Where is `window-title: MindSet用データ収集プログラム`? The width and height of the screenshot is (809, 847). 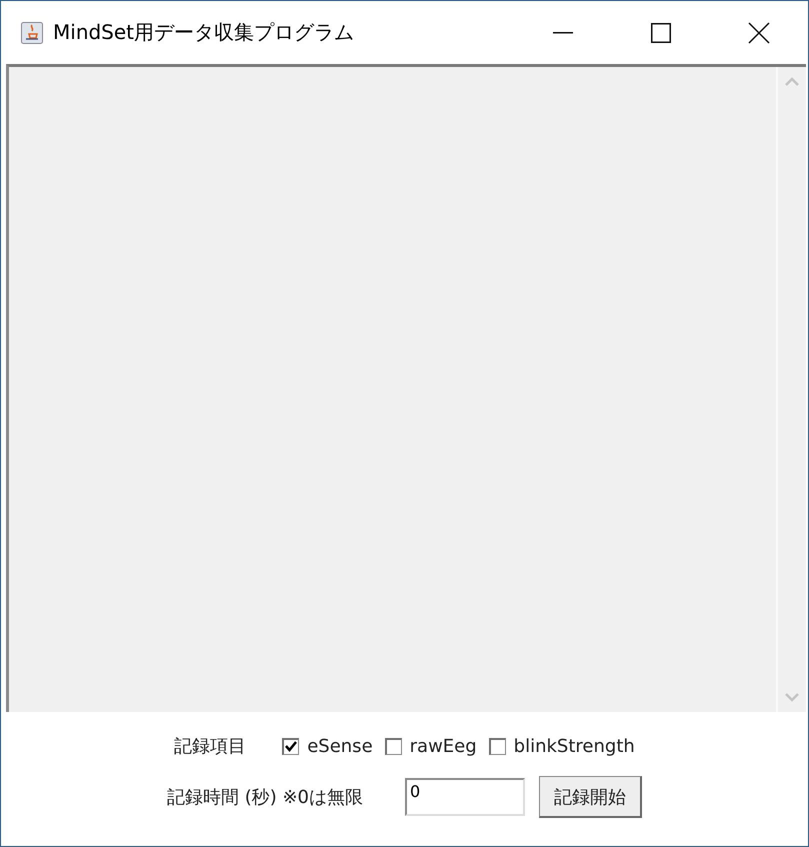 window-title: MindSet用データ収集プログラム is located at coordinates (204, 32).